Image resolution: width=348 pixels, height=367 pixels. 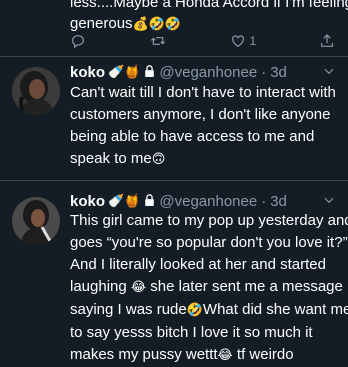 I want to click on more-options-button, so click(x=329, y=73).